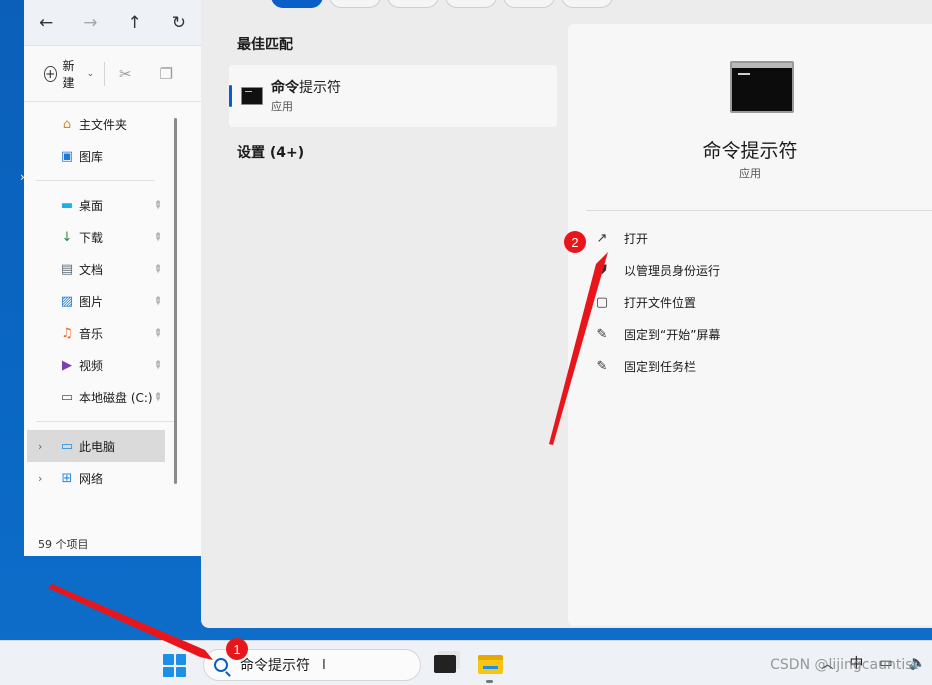  Describe the element at coordinates (750, 173) in the screenshot. I see `detail-app-type: 应用` at that location.